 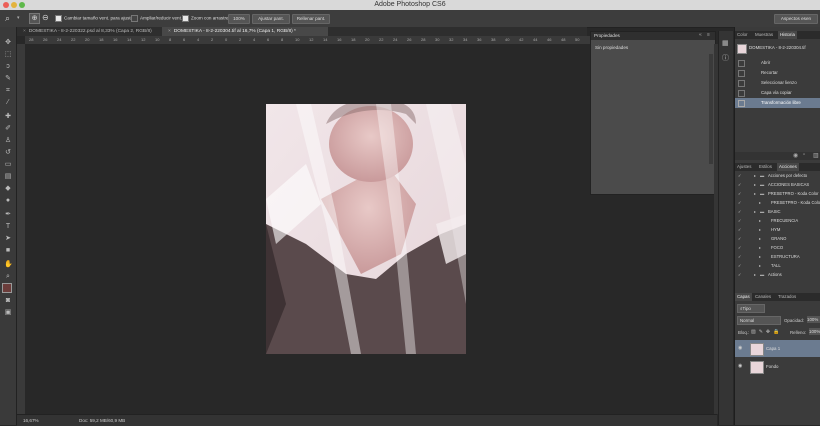 What do you see at coordinates (708, 35) in the screenshot?
I see `panel-menu-icon: ≡` at bounding box center [708, 35].